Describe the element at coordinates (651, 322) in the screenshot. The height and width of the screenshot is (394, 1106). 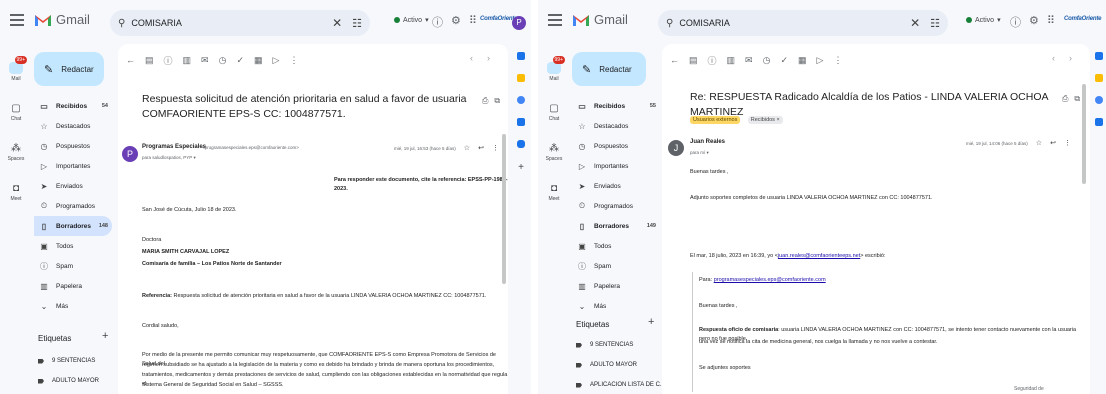
I see `add-label-icon: +` at that location.